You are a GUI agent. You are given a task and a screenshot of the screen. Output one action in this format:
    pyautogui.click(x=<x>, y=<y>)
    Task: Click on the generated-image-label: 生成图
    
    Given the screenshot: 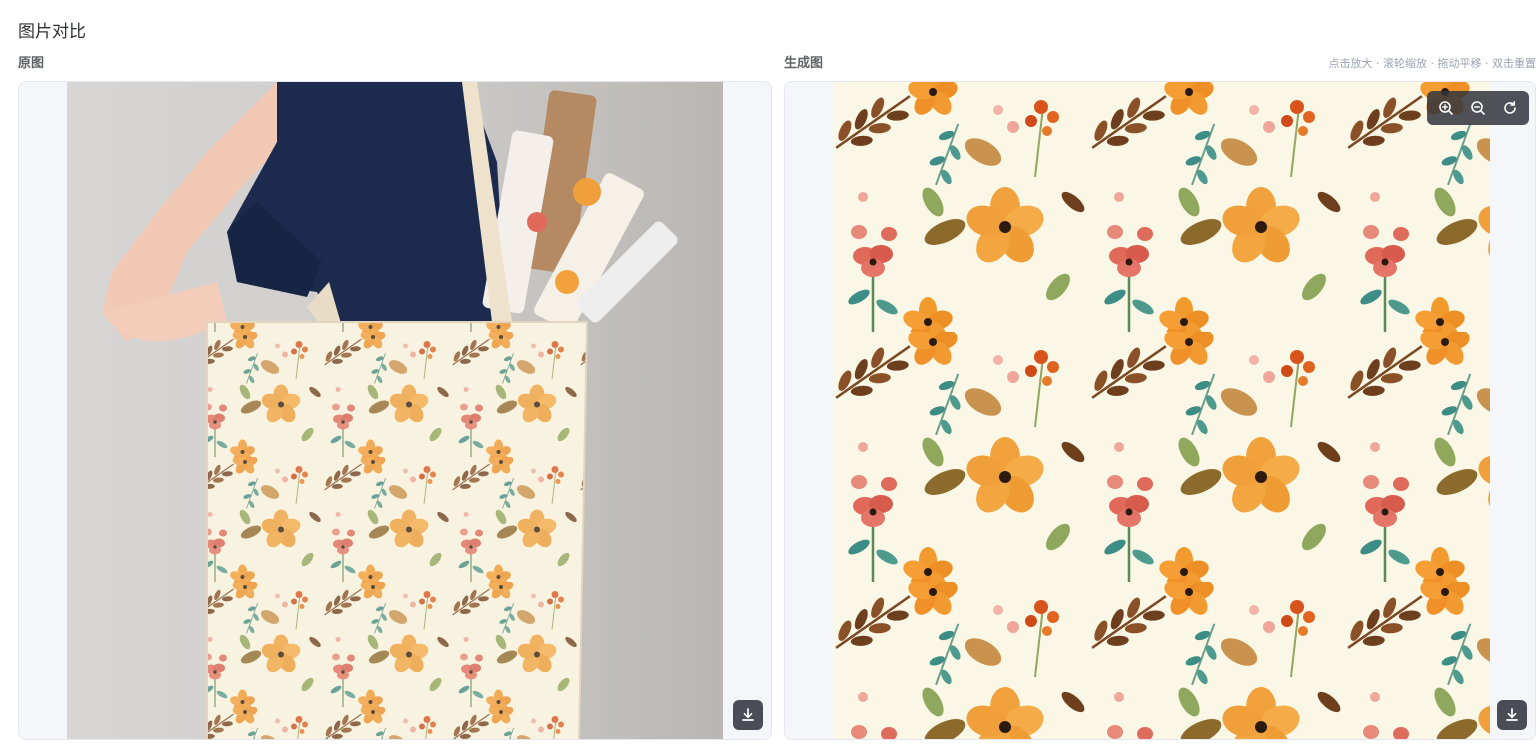 What is the action you would take?
    pyautogui.click(x=804, y=63)
    